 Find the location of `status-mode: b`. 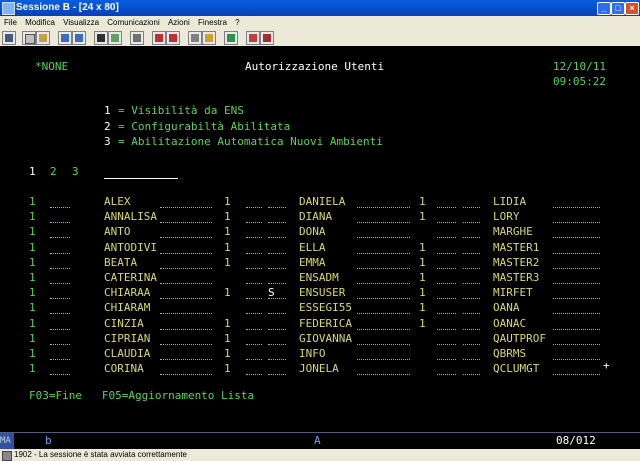

status-mode: b is located at coordinates (48, 440).